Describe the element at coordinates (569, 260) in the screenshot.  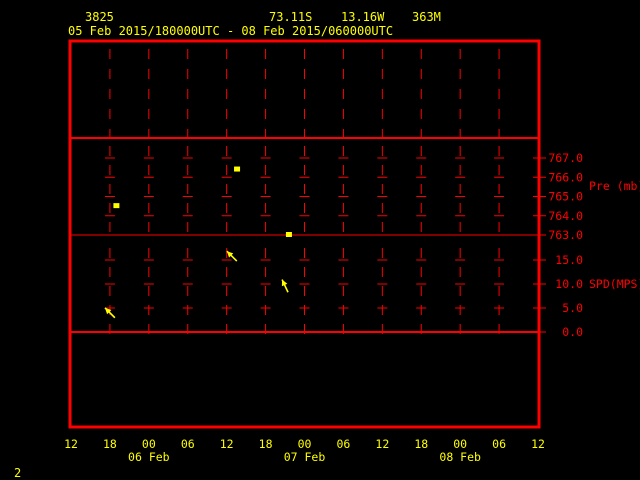
I see `wind-tick-label: 15.0` at that location.